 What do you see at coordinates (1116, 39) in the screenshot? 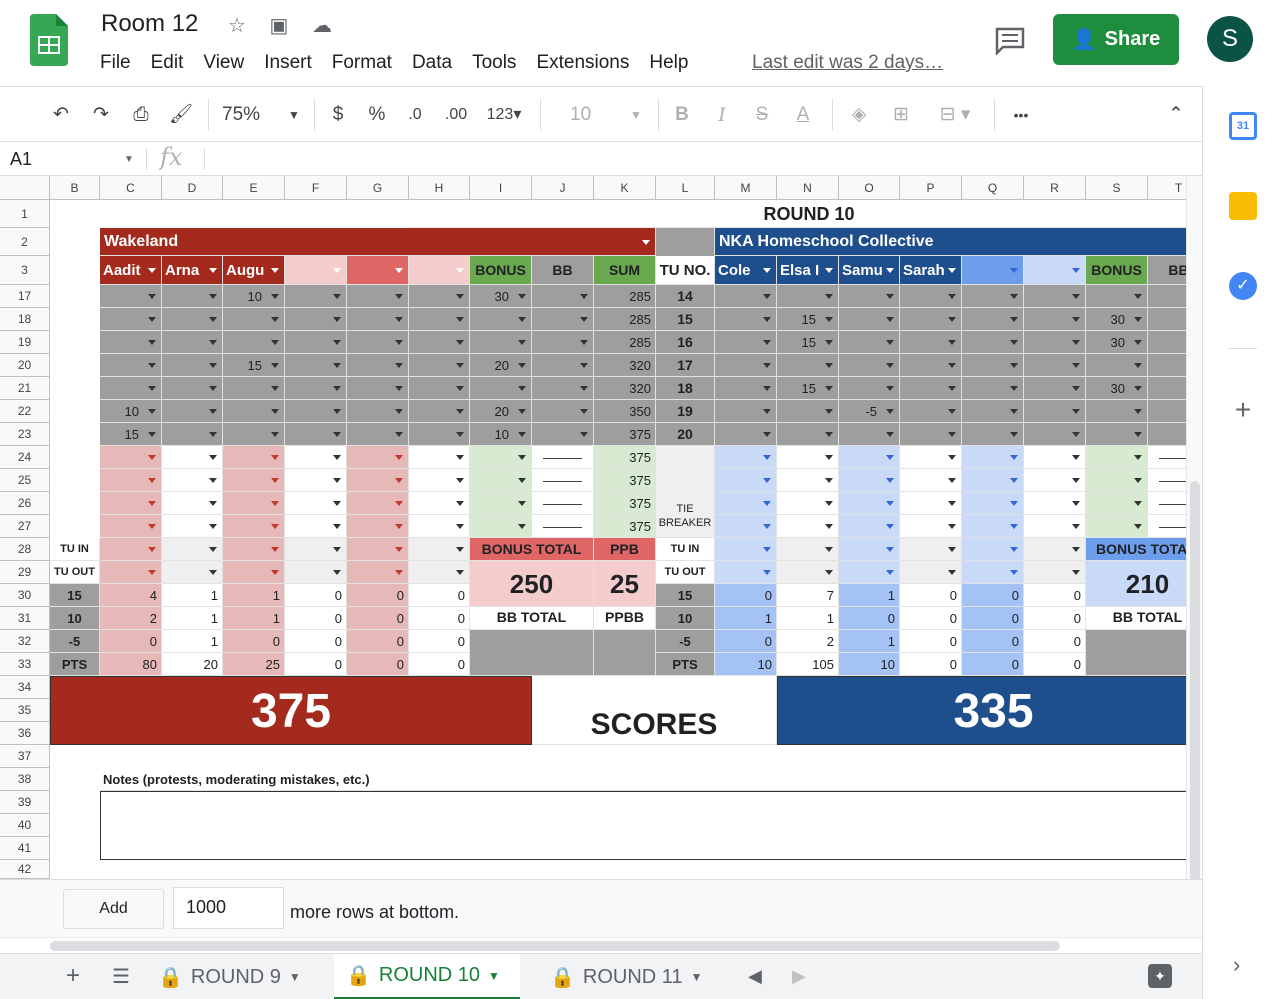
I see `share-button: 👤 Share` at bounding box center [1116, 39].